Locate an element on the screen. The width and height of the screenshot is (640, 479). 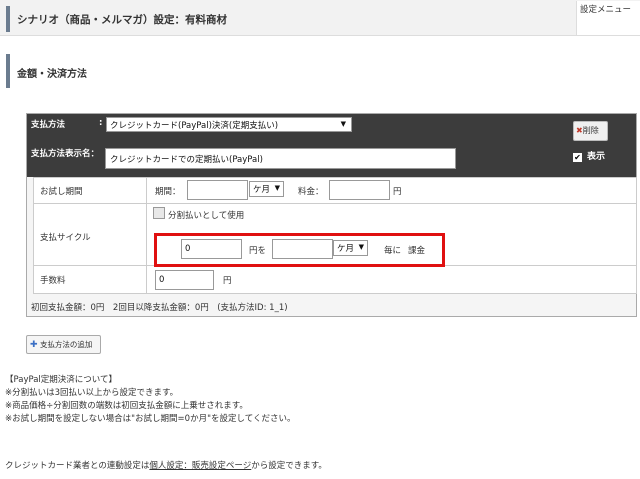
section-accent-bar is located at coordinates (8, 71).